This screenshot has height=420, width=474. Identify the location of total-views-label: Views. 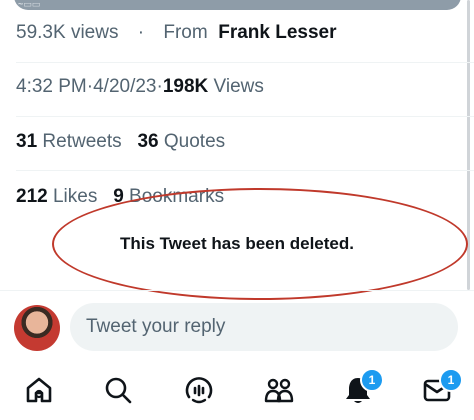
(238, 86).